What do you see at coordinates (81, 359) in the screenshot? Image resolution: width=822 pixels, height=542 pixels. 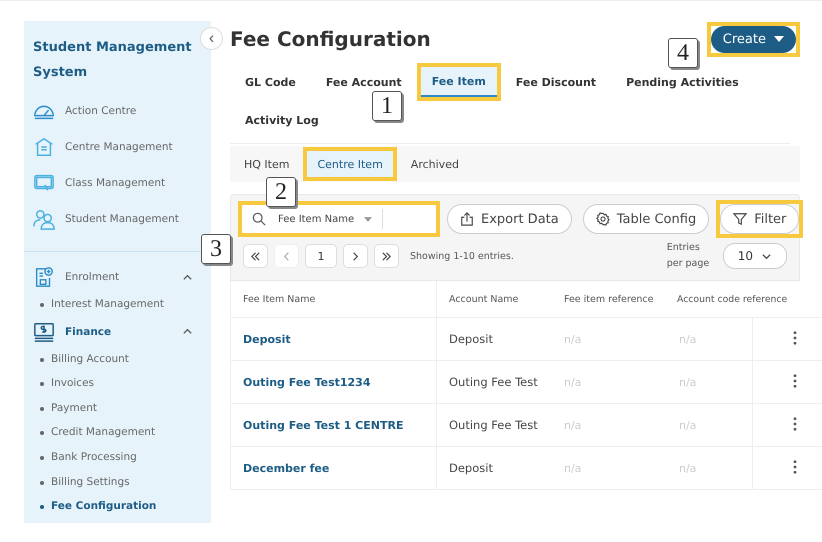 I see `sidebar-subitem: Billing Account` at bounding box center [81, 359].